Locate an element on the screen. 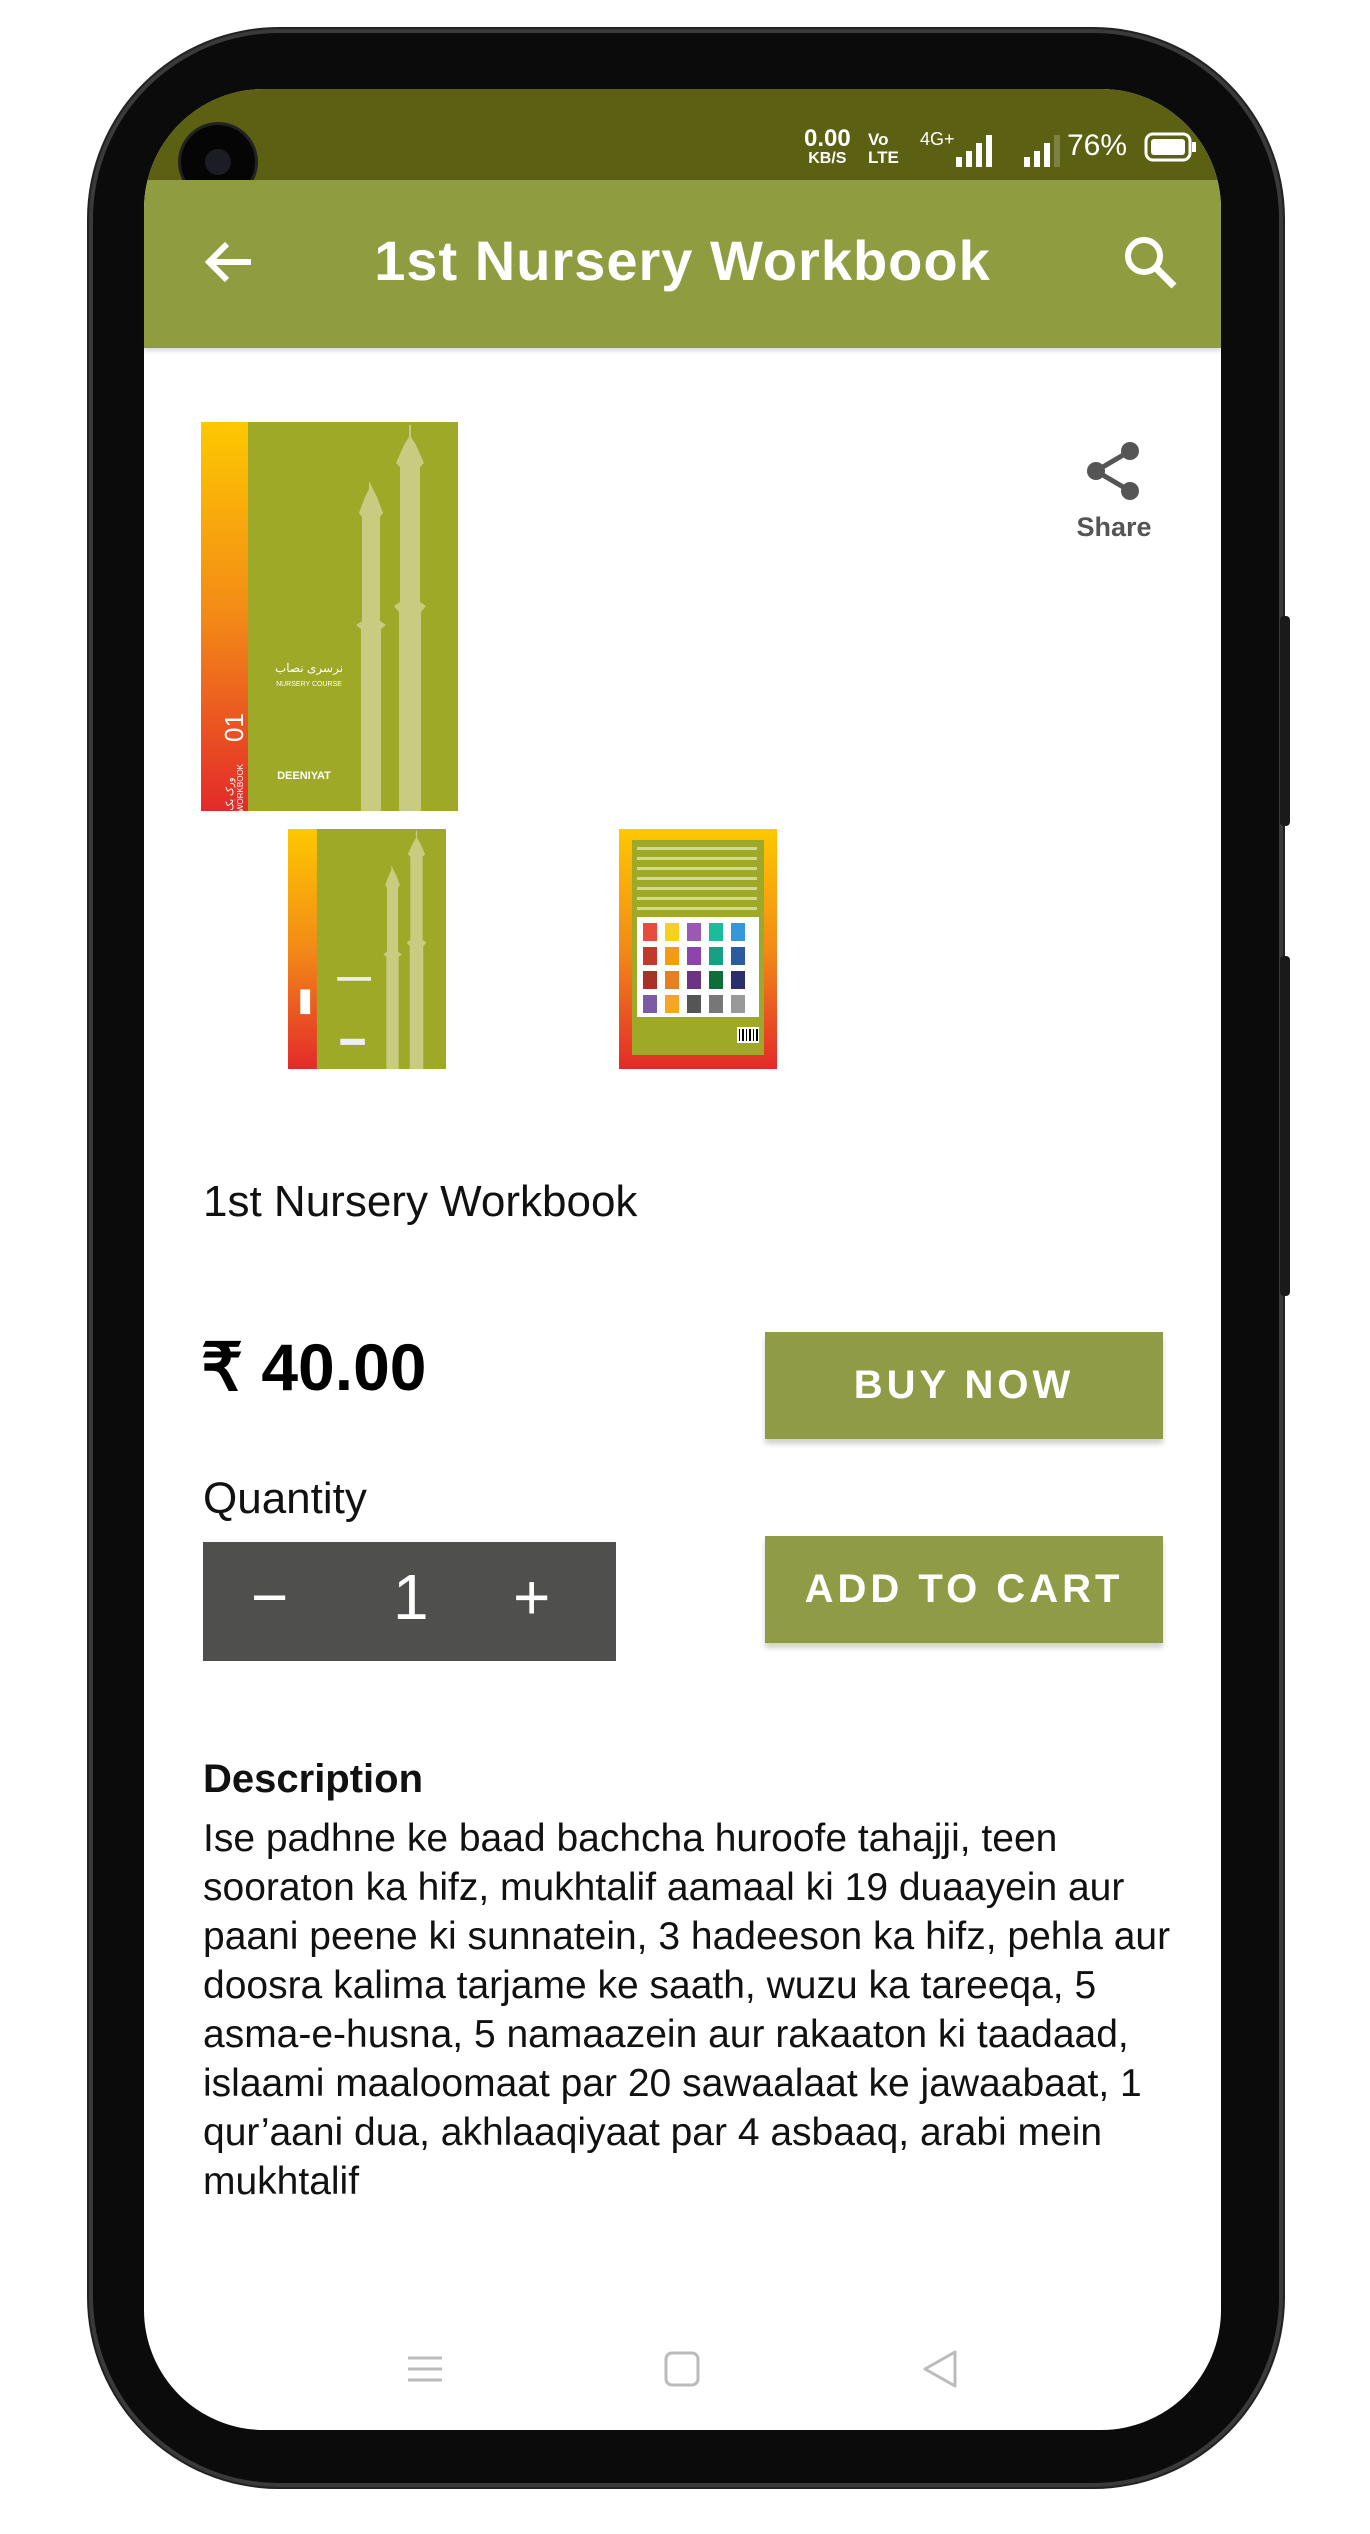  share-button: Share is located at coordinates (1114, 491).